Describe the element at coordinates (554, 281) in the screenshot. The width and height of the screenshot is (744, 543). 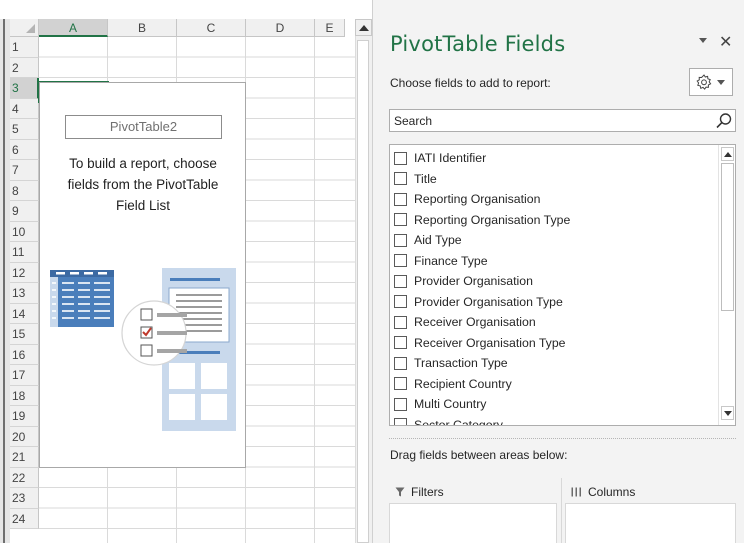
I see `field-item: Provider Organisation` at that location.